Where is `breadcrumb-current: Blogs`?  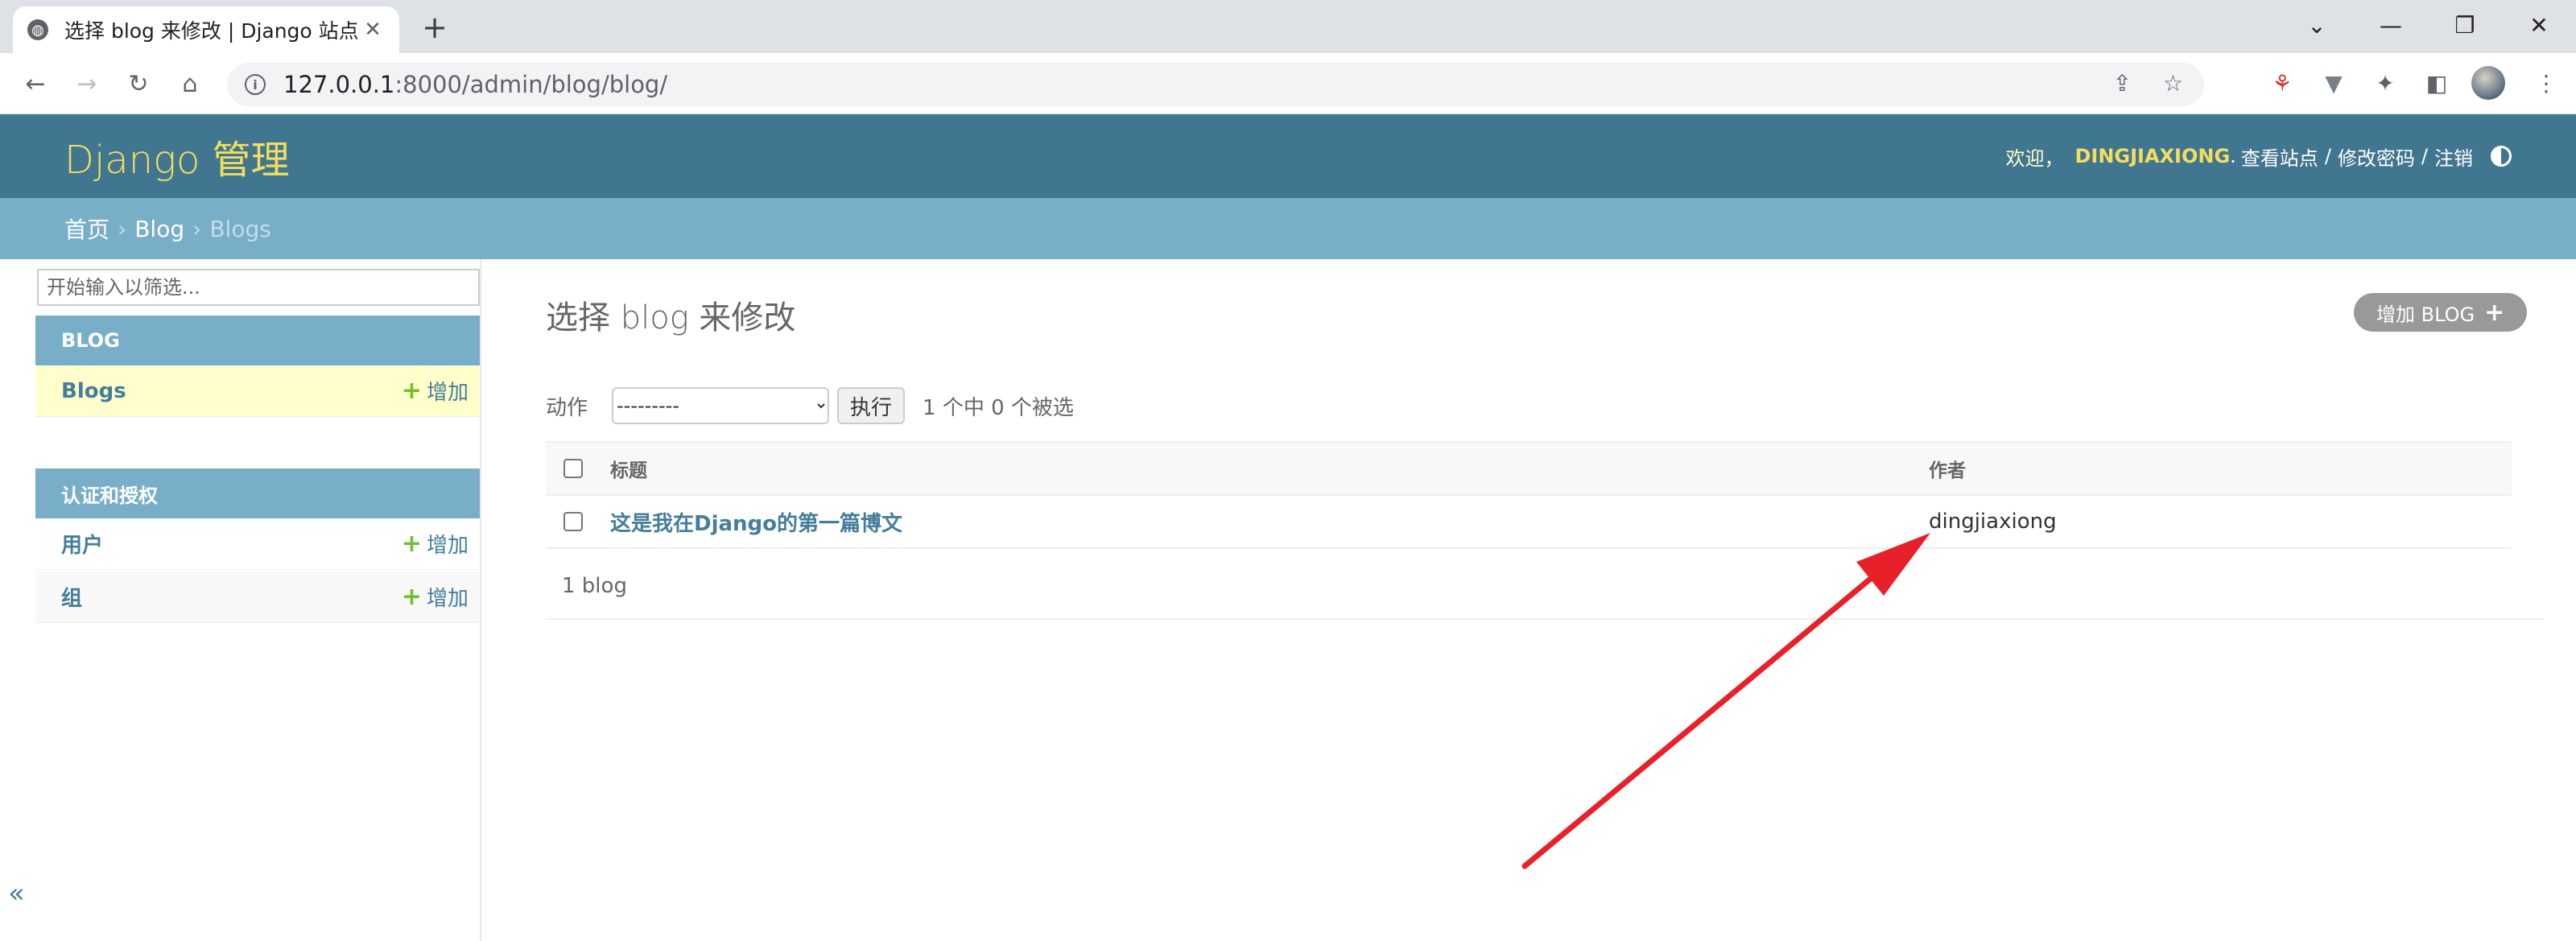
breadcrumb-current: Blogs is located at coordinates (240, 228).